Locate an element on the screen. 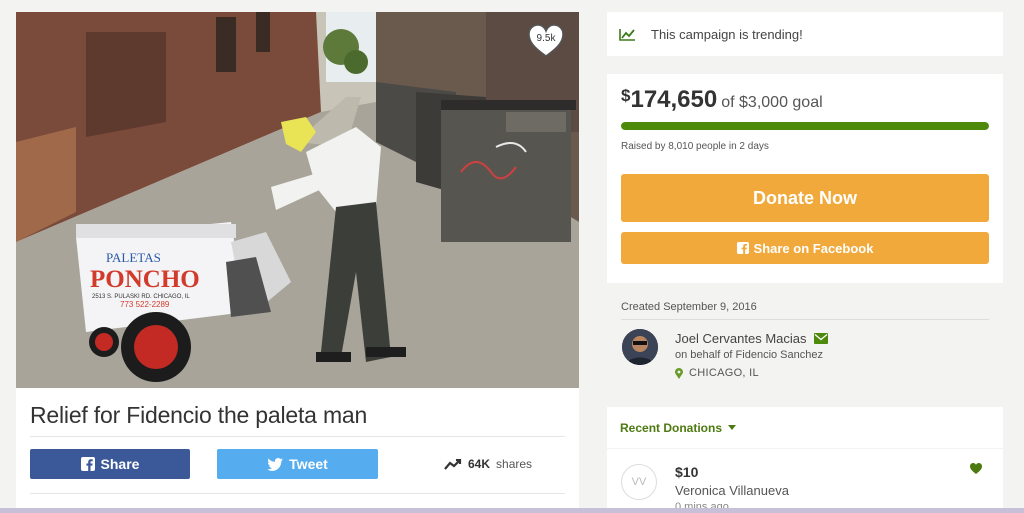 The height and width of the screenshot is (513, 1024). trending-banner: This campaign is trending! is located at coordinates (805, 34).